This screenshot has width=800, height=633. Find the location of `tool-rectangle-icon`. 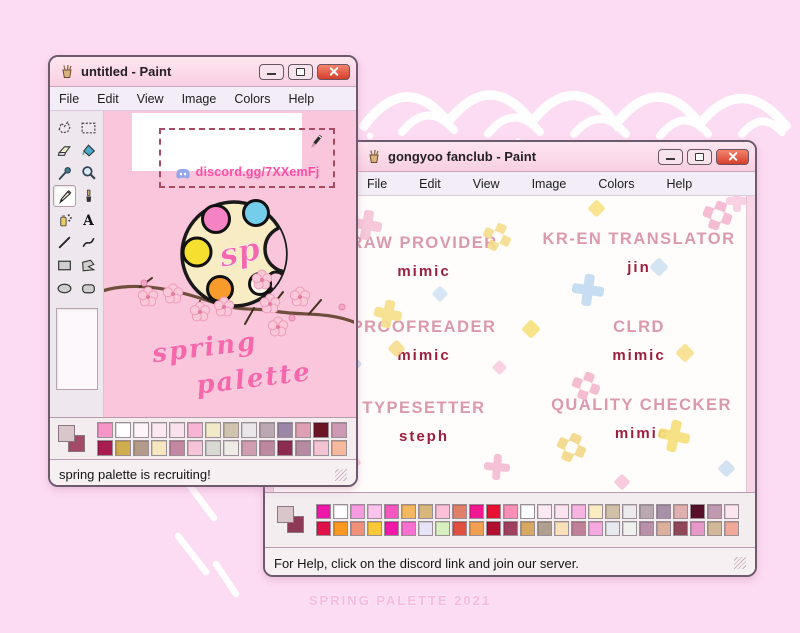

tool-rectangle-icon is located at coordinates (64, 265).